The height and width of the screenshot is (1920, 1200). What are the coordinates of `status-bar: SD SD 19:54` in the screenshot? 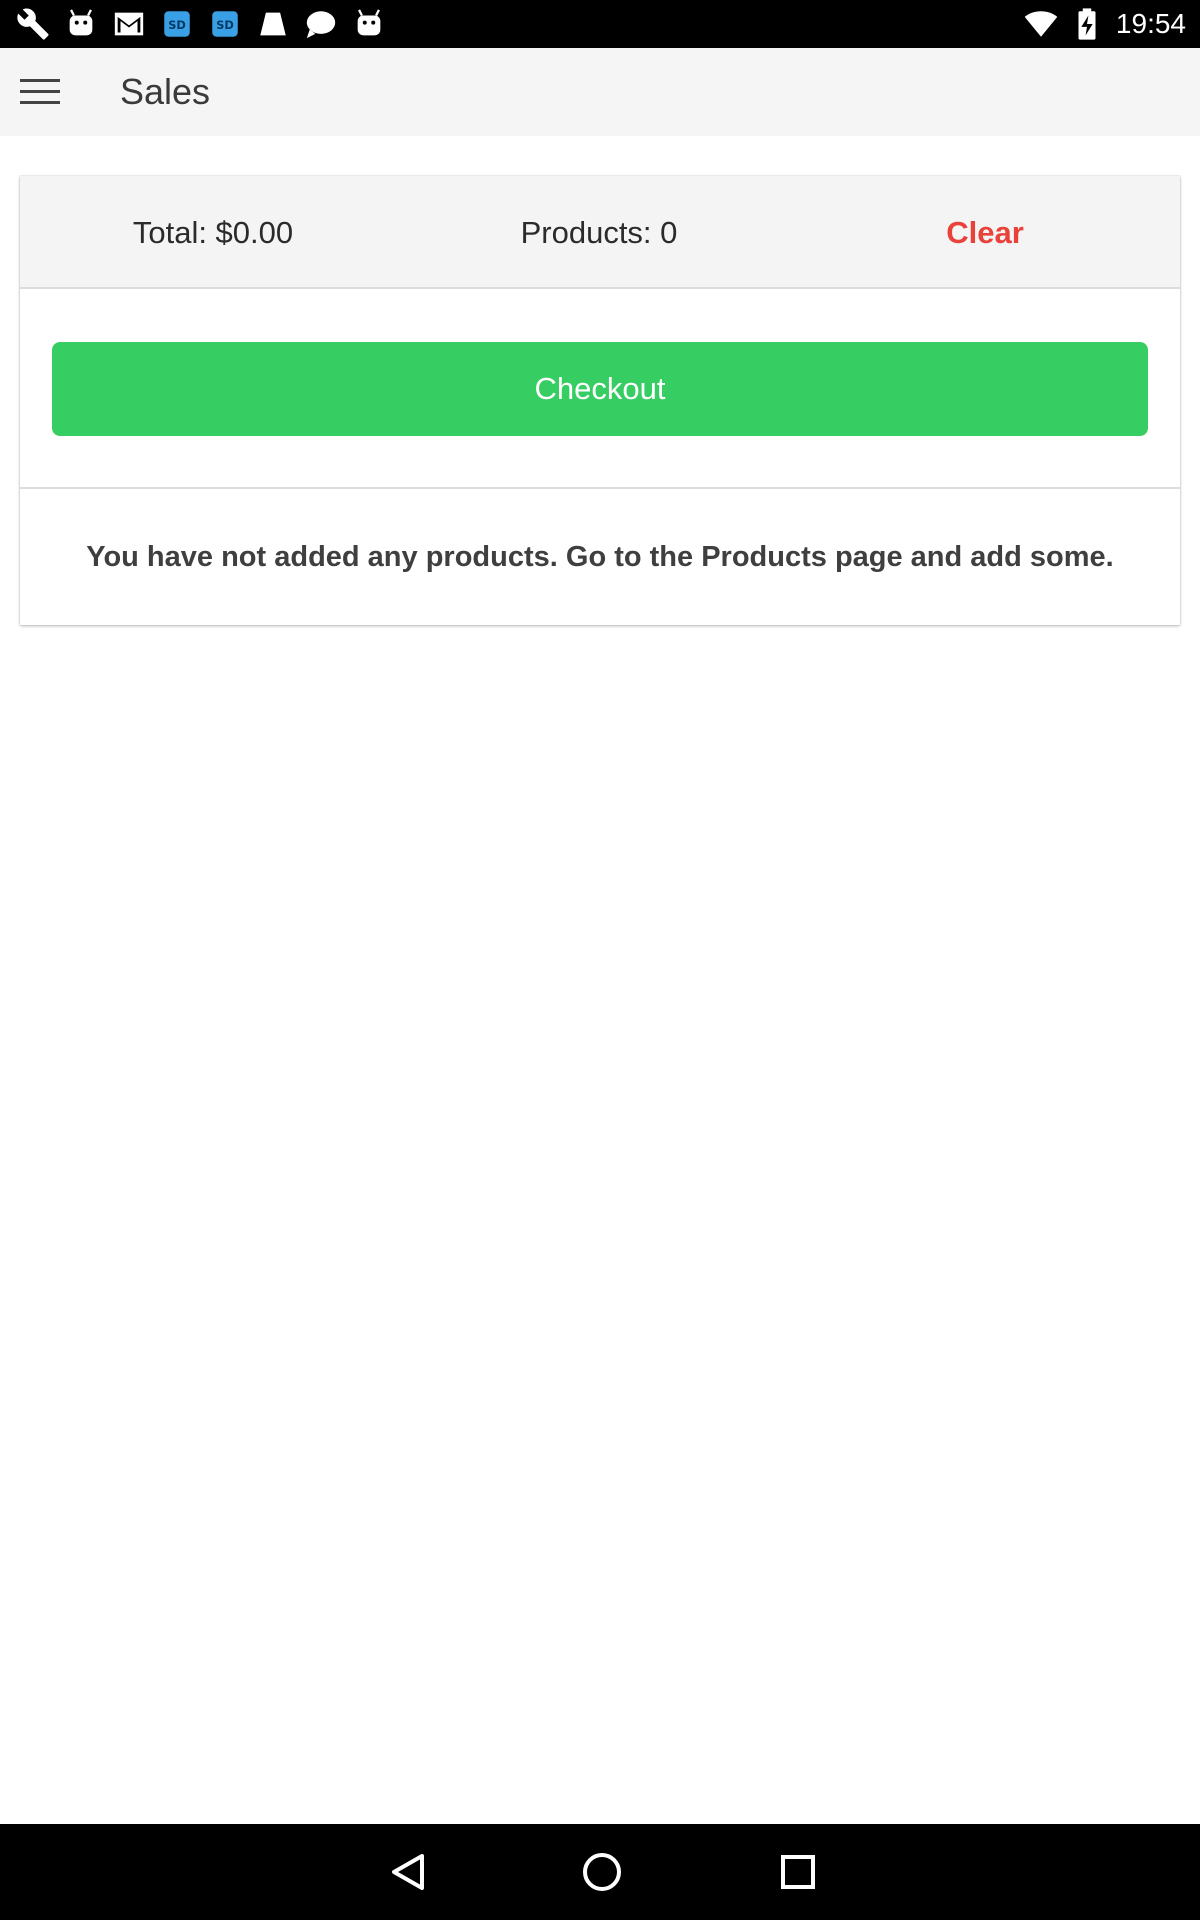 It's located at (600, 24).